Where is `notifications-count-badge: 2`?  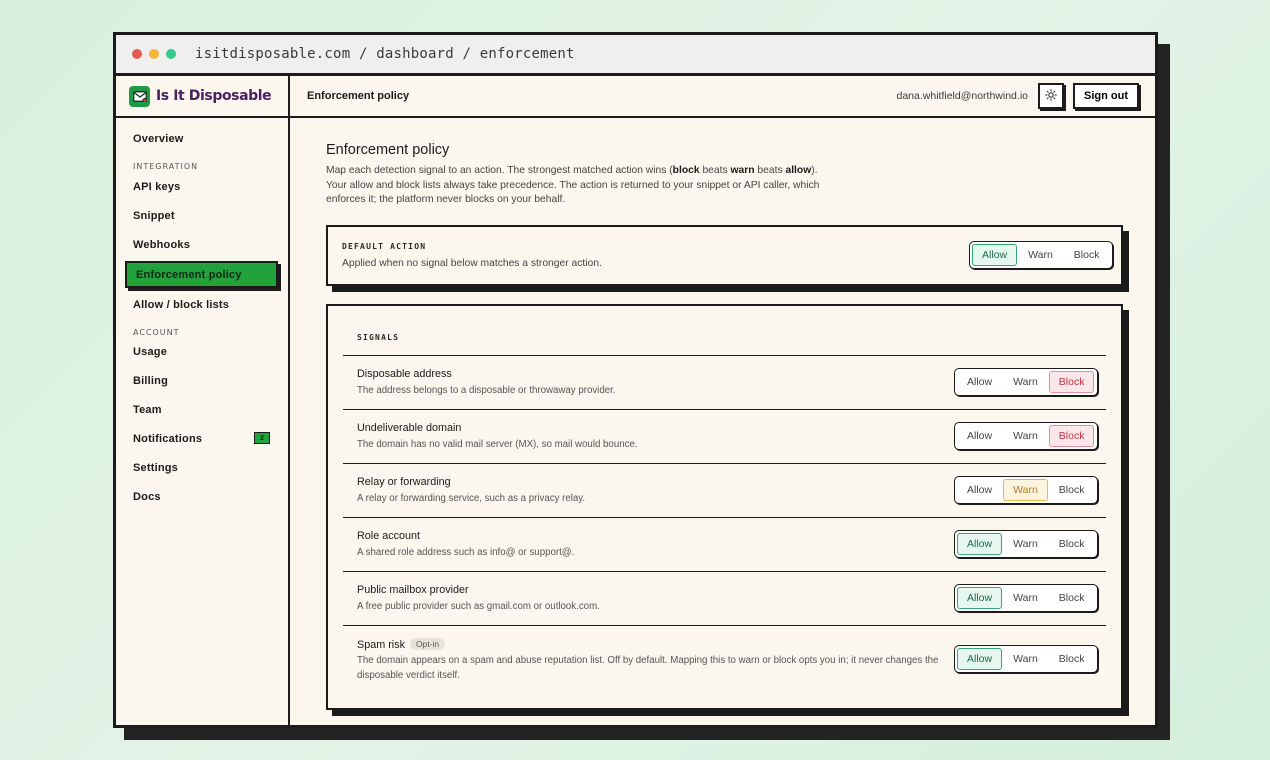 notifications-count-badge: 2 is located at coordinates (262, 438).